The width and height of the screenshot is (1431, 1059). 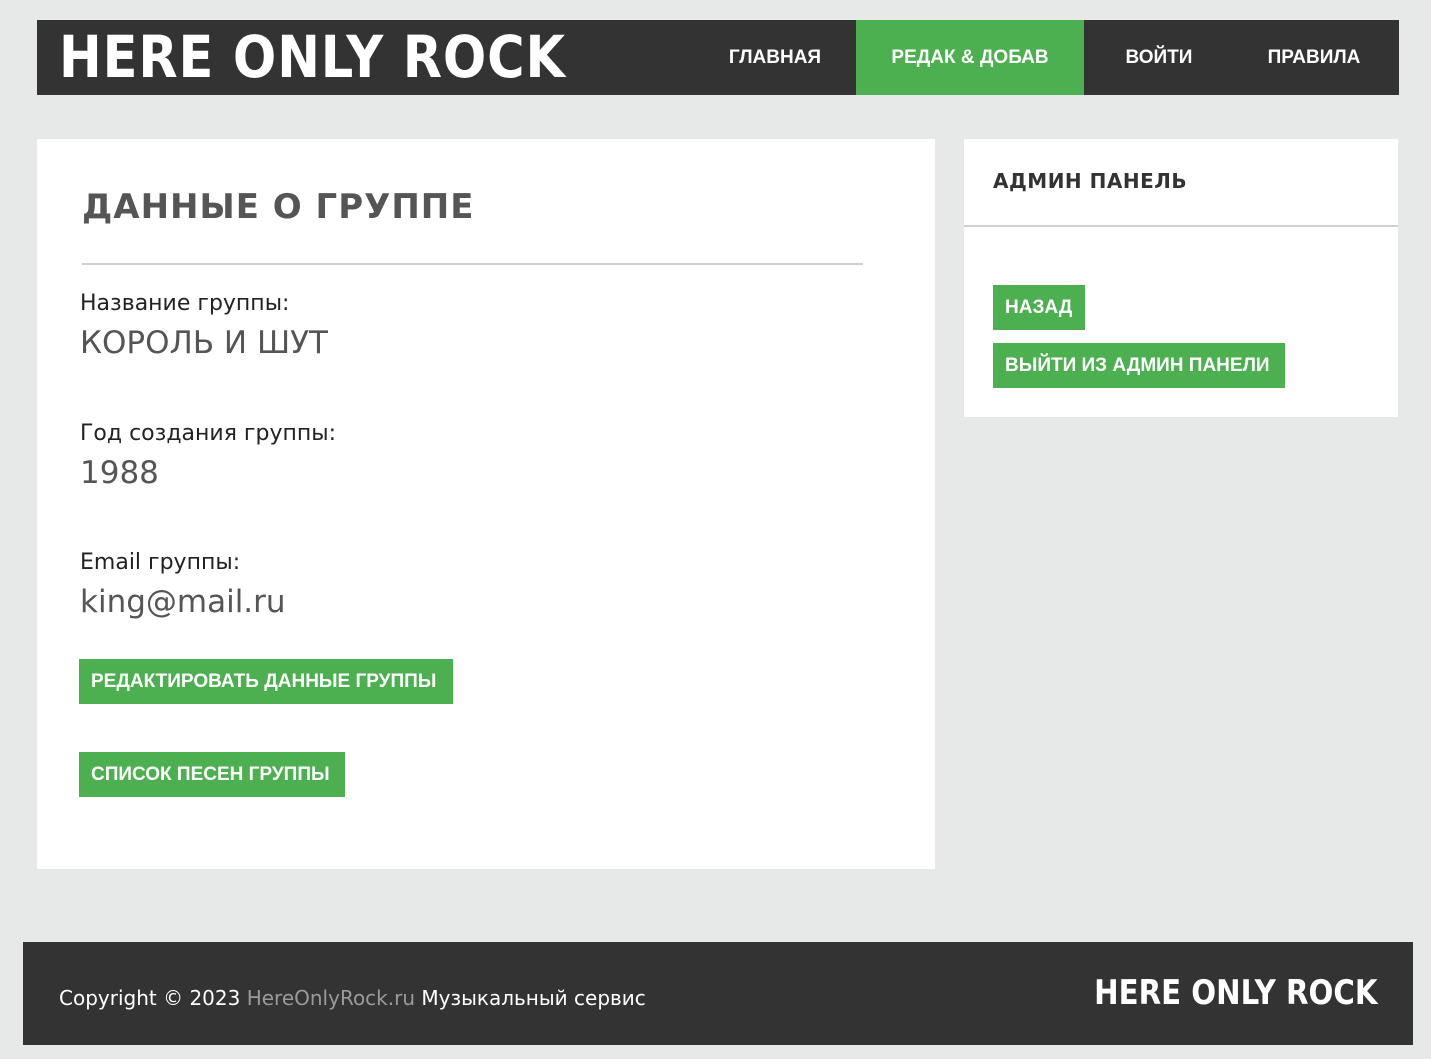 What do you see at coordinates (183, 602) in the screenshot?
I see `band-email-value: king@mail.ru` at bounding box center [183, 602].